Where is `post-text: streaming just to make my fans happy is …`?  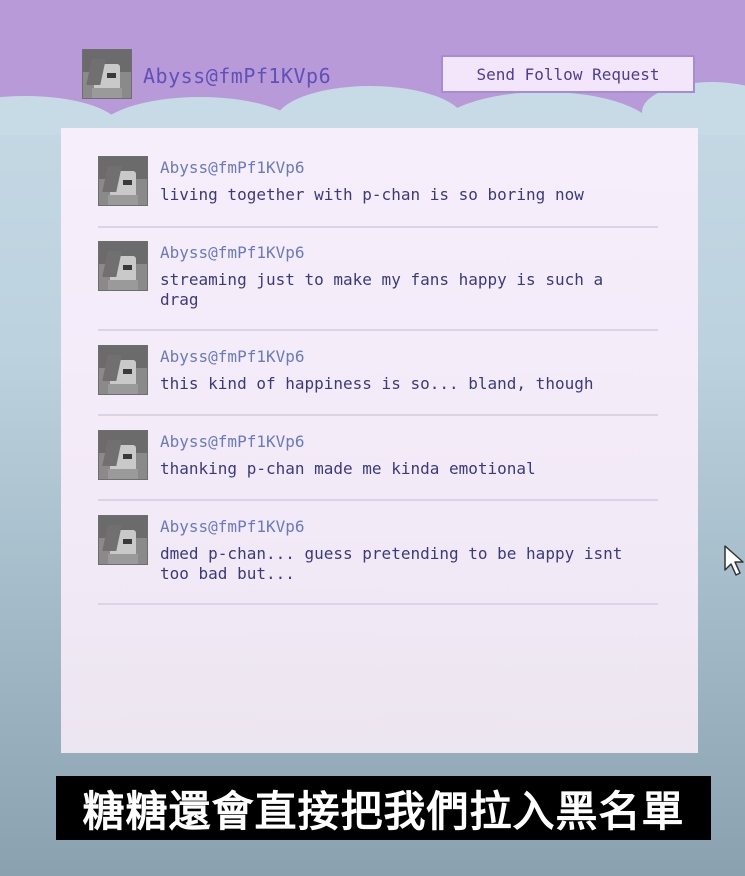 post-text: streaming just to make my fans happy is … is located at coordinates (382, 289).